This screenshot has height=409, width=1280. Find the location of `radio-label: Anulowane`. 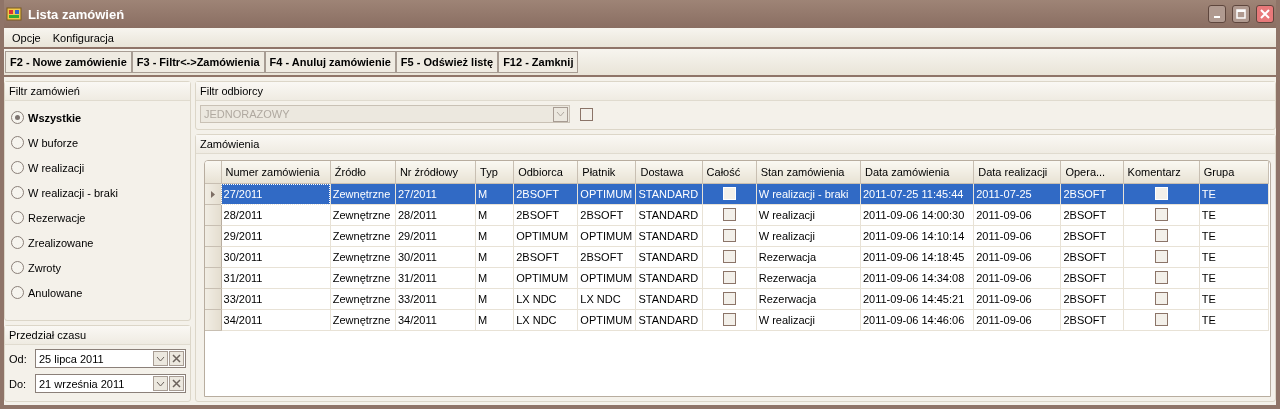

radio-label: Anulowane is located at coordinates (55, 292).